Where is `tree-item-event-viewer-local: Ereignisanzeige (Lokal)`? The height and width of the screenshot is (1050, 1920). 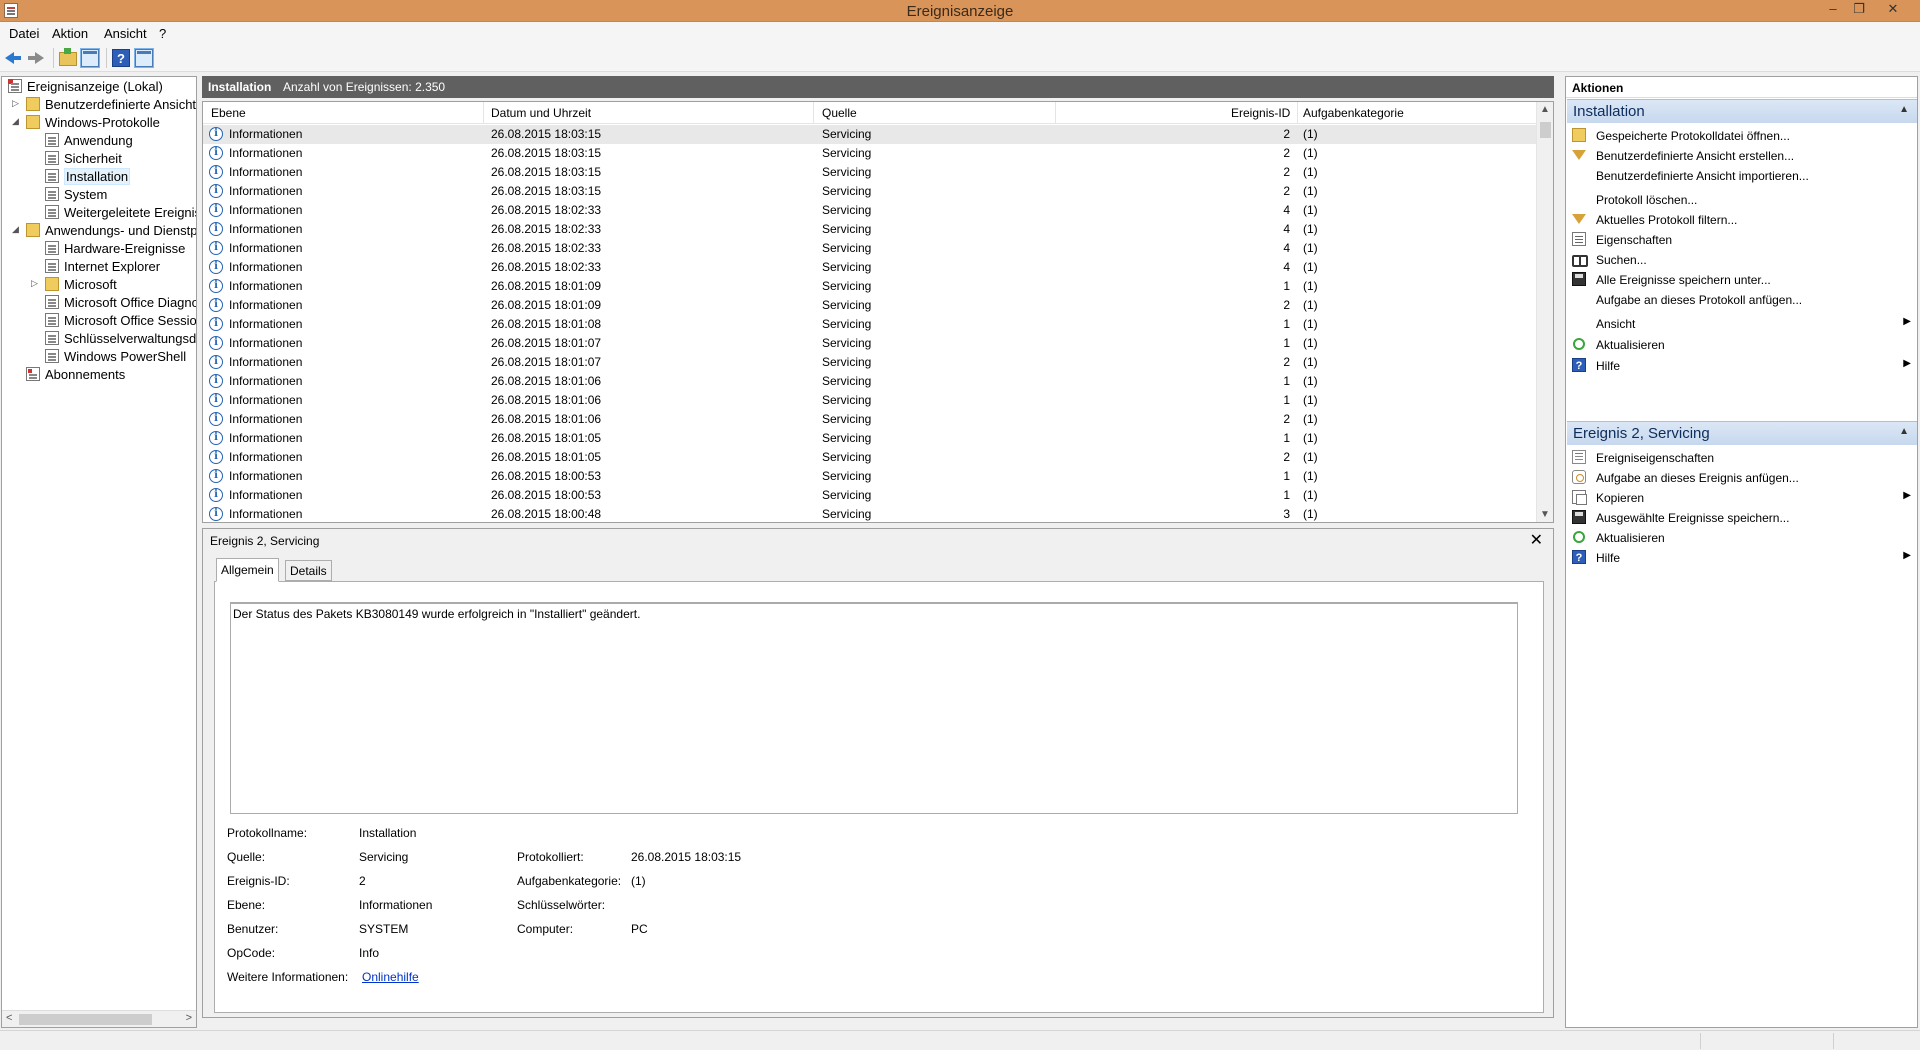 tree-item-event-viewer-local: Ereignisanzeige (Lokal) is located at coordinates (85, 88).